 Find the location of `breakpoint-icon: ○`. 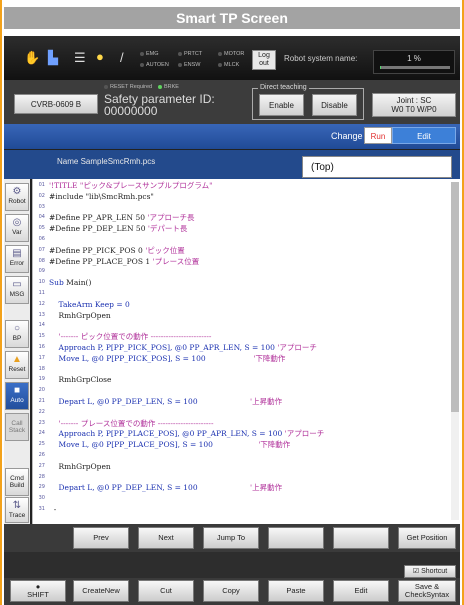

breakpoint-icon: ○ is located at coordinates (17, 328).